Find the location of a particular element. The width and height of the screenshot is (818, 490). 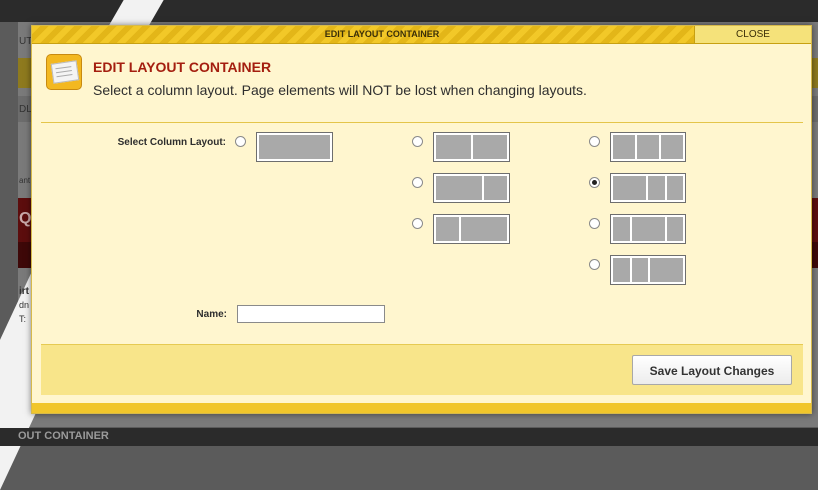

dialog-titlebar-text: EDIT LAYOUT CONTAINER is located at coordinates (382, 34).